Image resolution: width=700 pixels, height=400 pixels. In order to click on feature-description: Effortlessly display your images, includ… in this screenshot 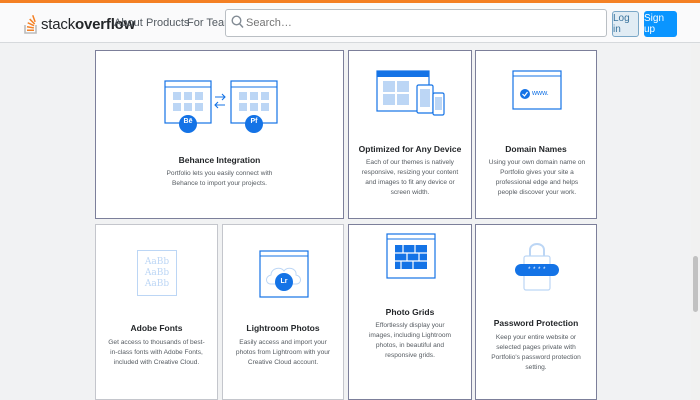, I will do `click(410, 340)`.